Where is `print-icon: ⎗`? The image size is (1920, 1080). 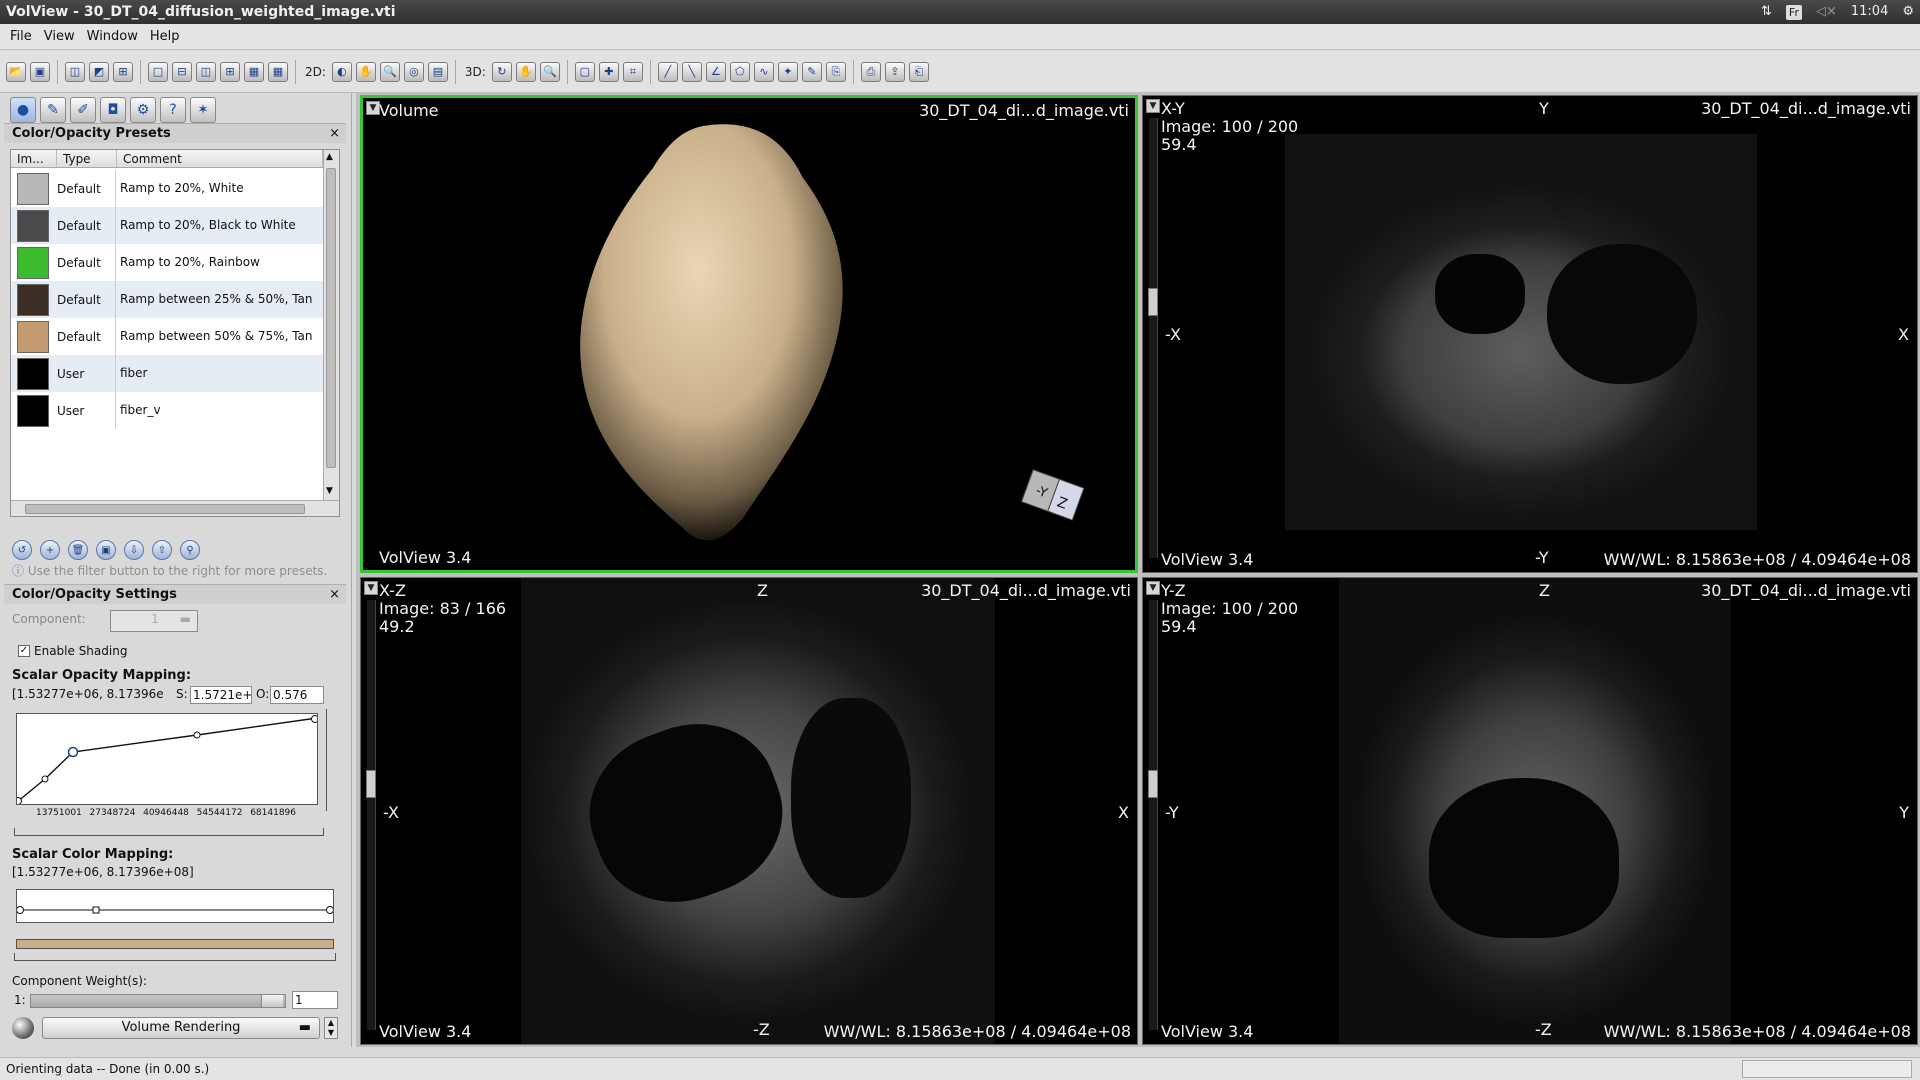 print-icon: ⎗ is located at coordinates (918, 71).